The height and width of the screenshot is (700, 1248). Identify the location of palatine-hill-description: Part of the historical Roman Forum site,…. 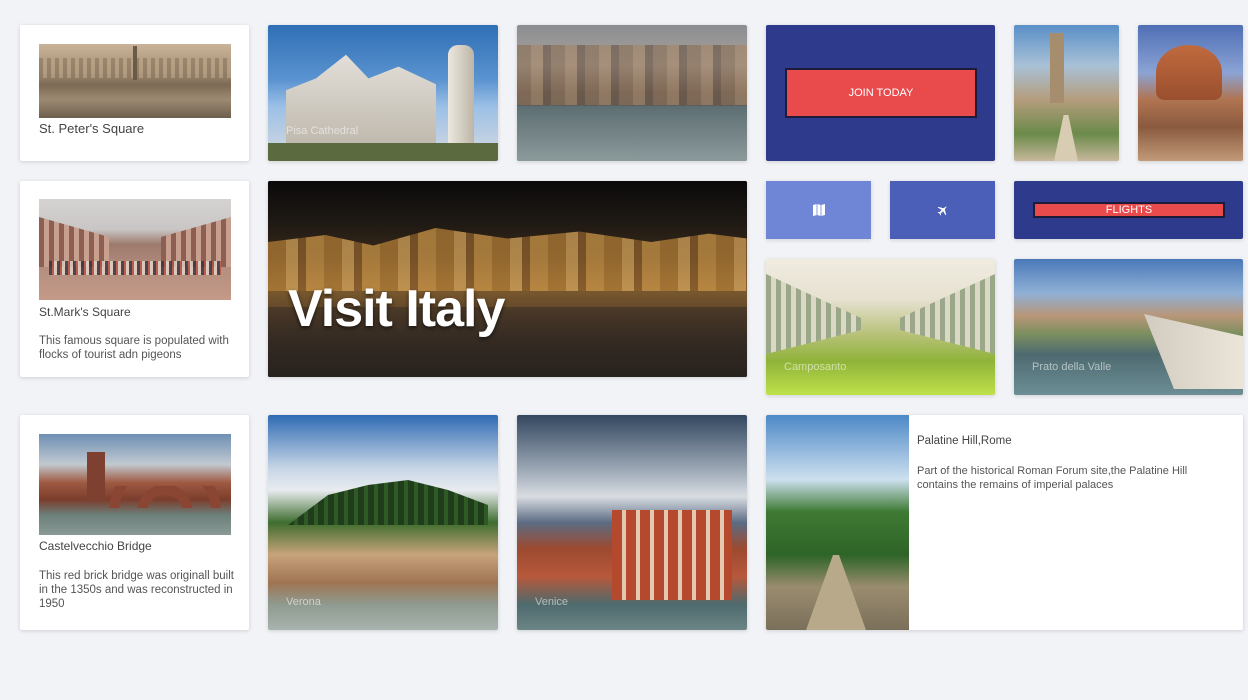
(1052, 478).